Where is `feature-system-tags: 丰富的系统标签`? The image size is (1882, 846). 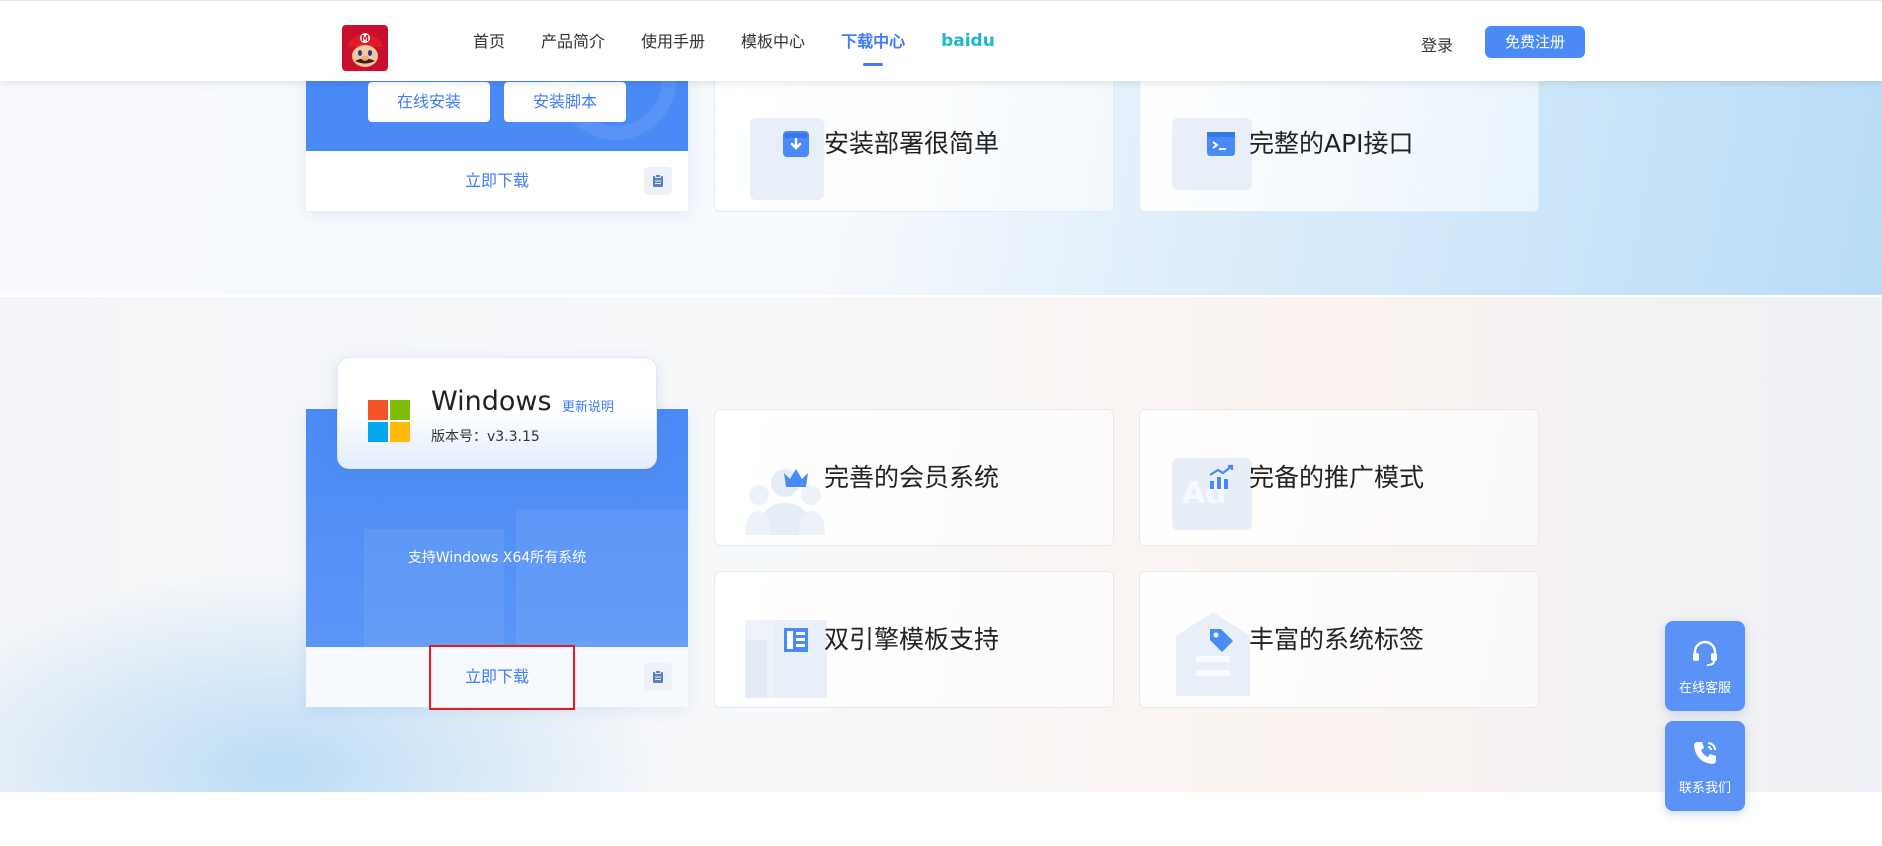
feature-system-tags: 丰富的系统标签 is located at coordinates (1339, 639).